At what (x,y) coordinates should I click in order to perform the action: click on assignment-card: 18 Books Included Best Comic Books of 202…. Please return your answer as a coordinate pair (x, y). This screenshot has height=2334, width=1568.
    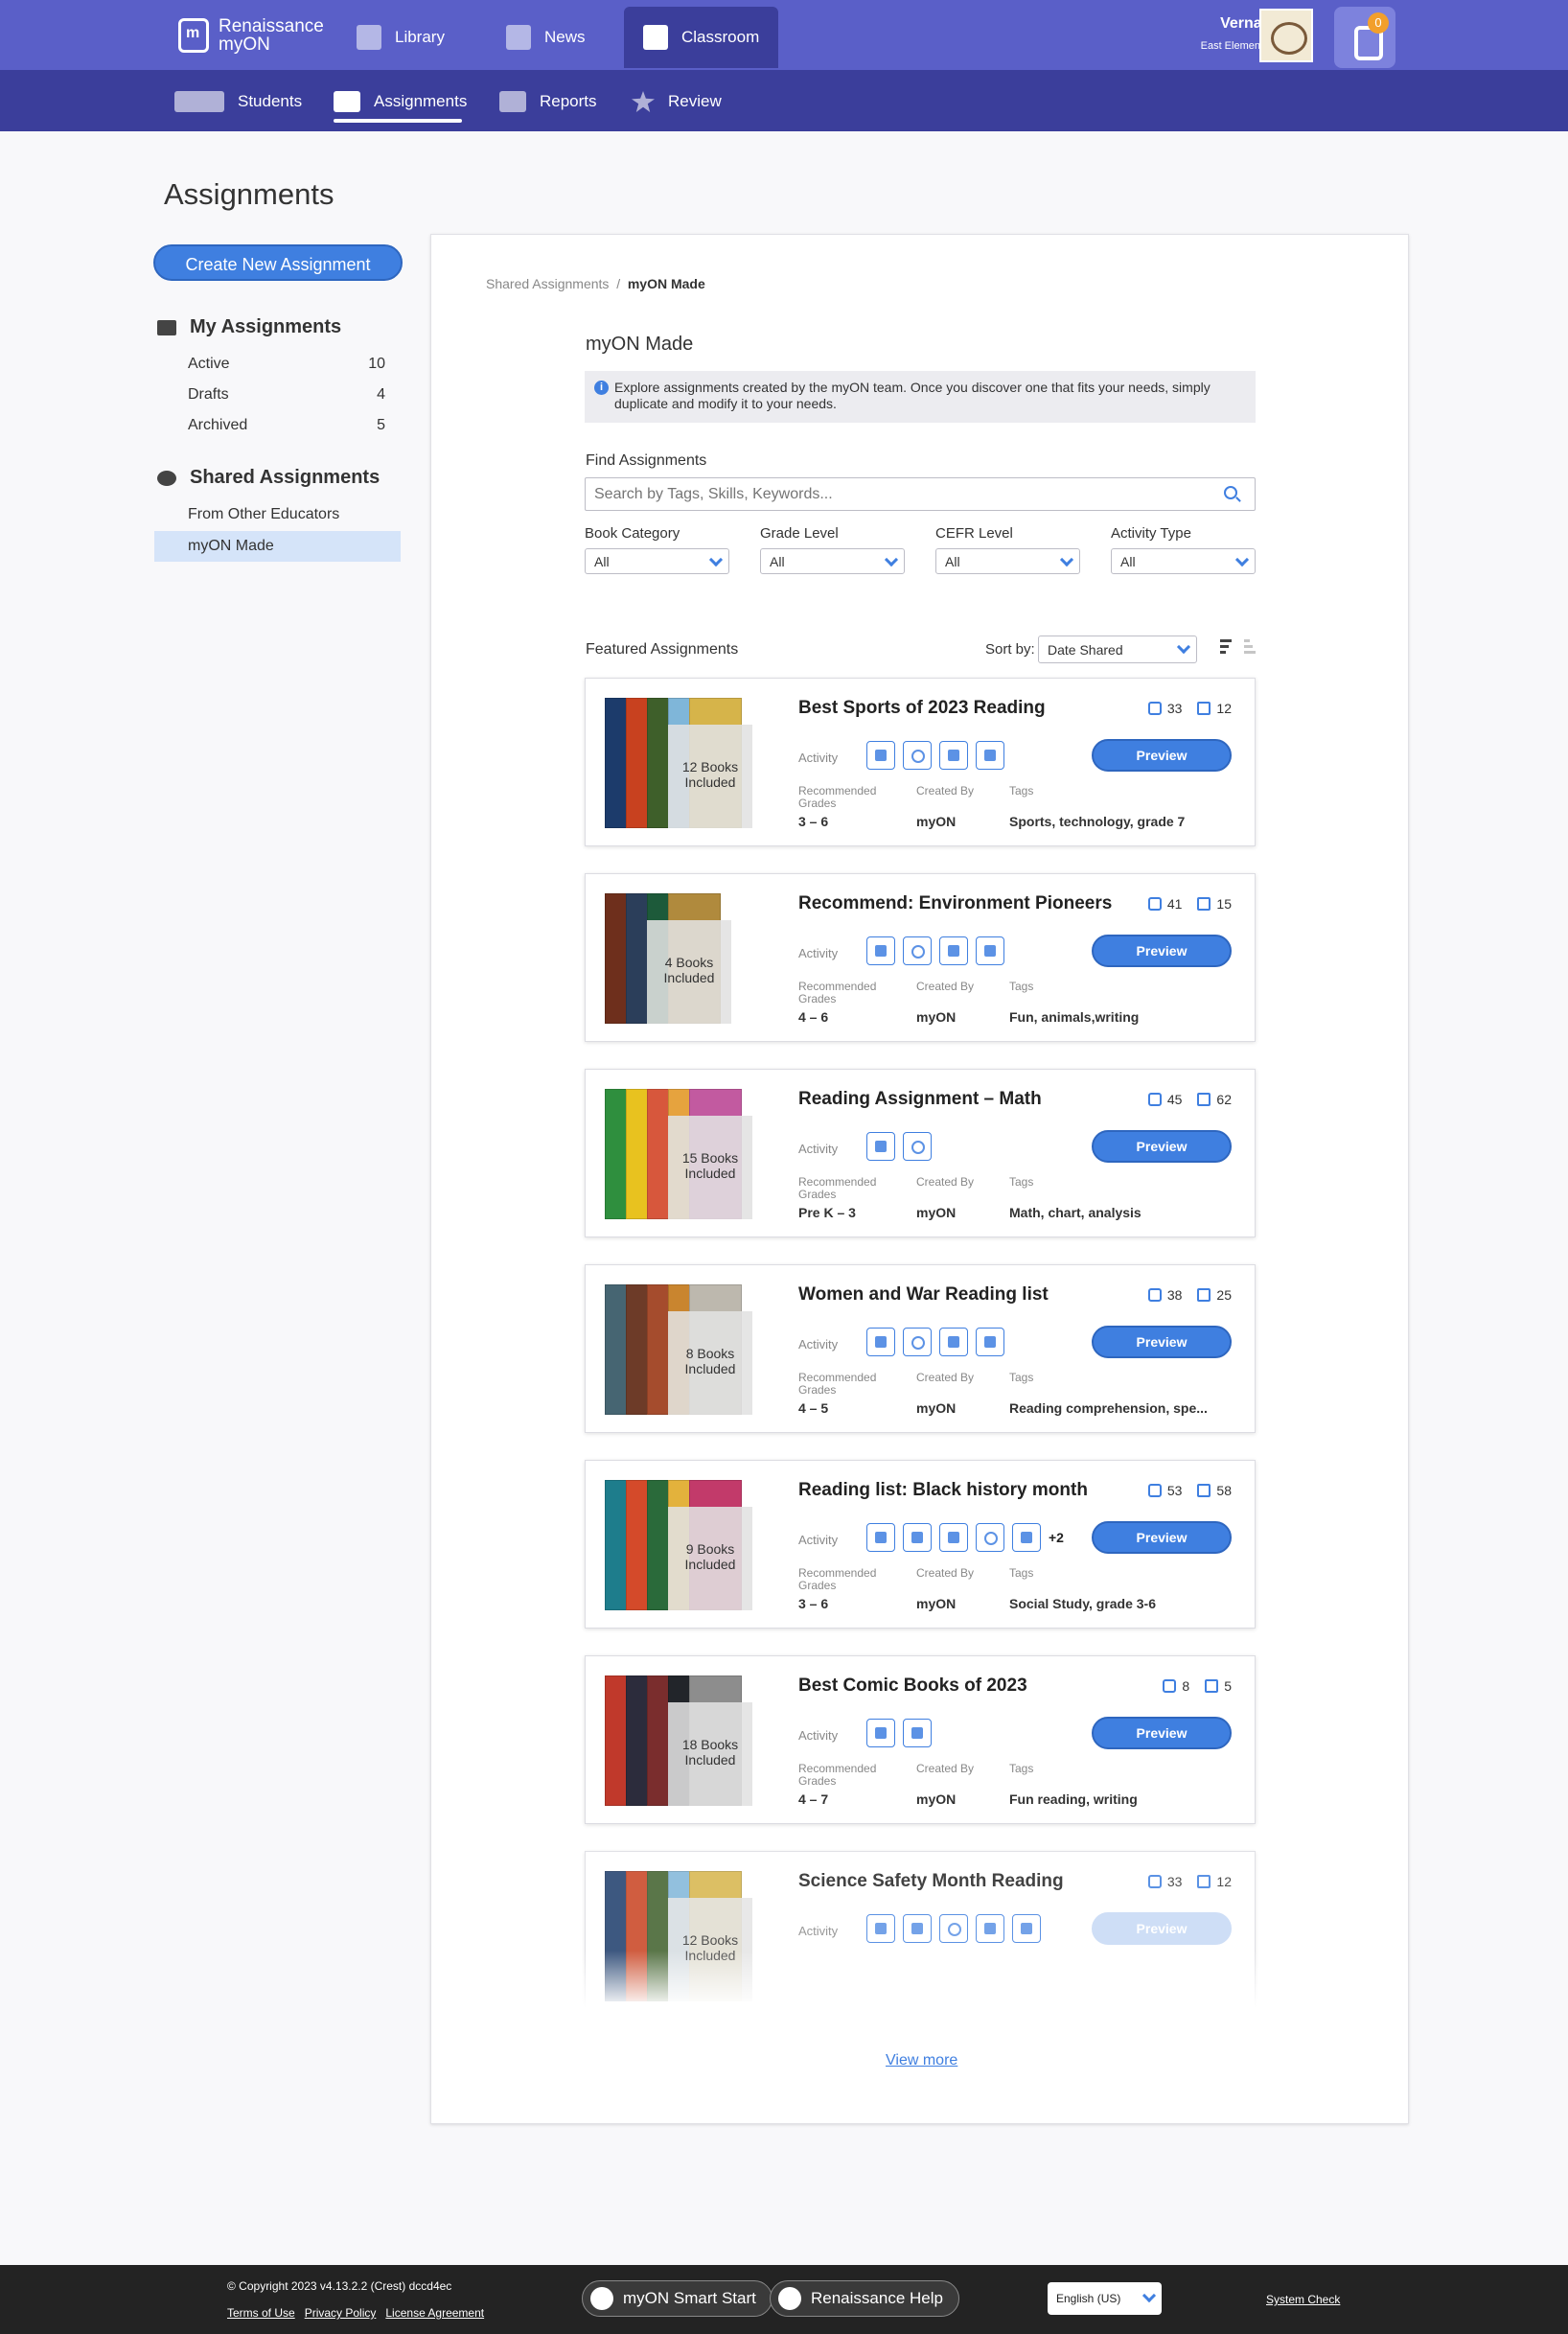
    Looking at the image, I should click on (920, 1739).